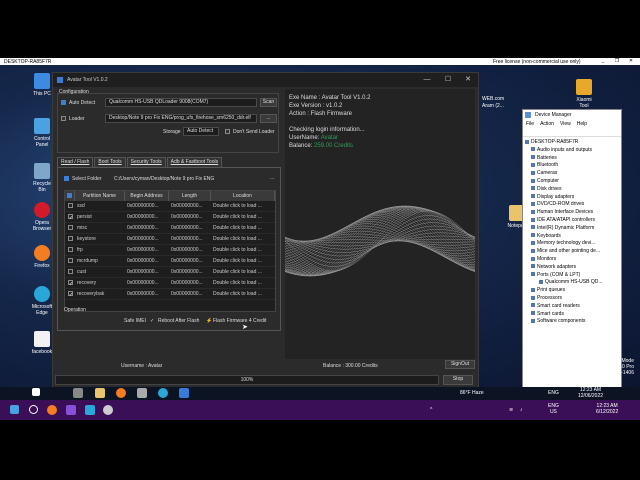  I want to click on stop-button: Stop, so click(458, 380).